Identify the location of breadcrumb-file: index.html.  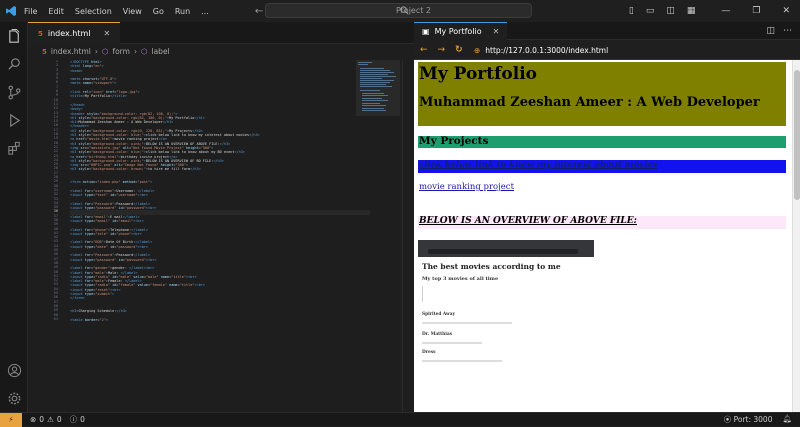
(71, 51).